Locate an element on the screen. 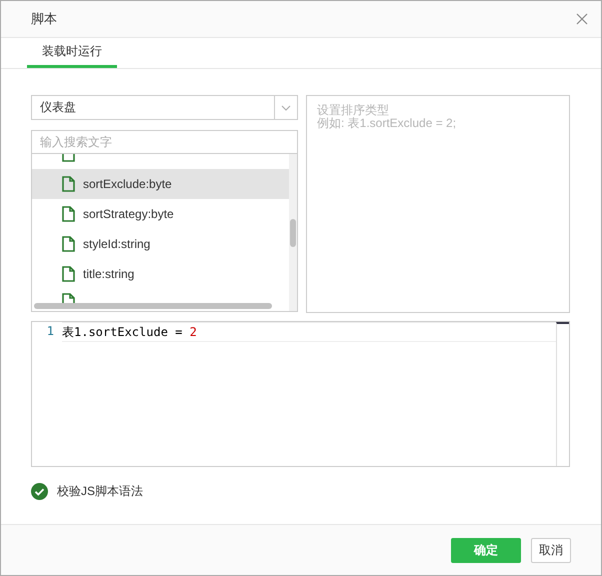 This screenshot has width=602, height=576. object-select: 仪表盘 is located at coordinates (164, 107).